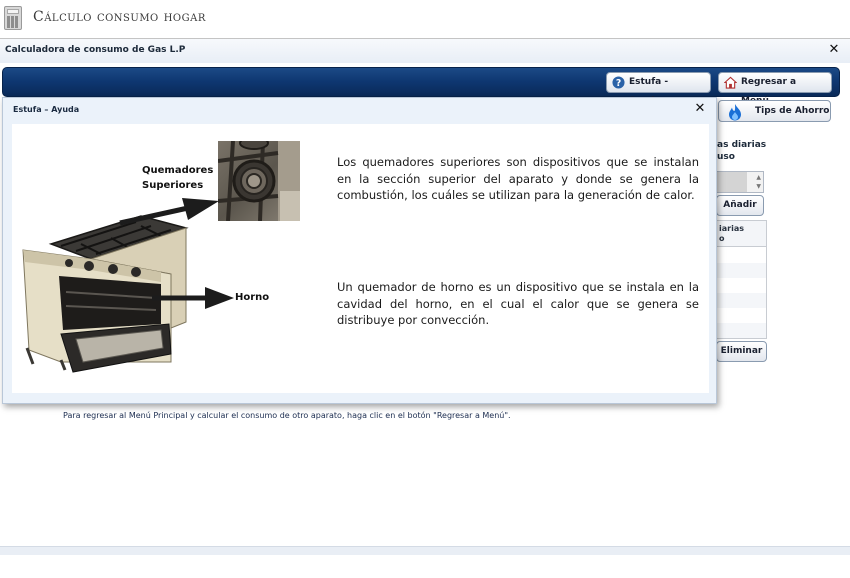  I want to click on window-close-button: ✕, so click(834, 50).